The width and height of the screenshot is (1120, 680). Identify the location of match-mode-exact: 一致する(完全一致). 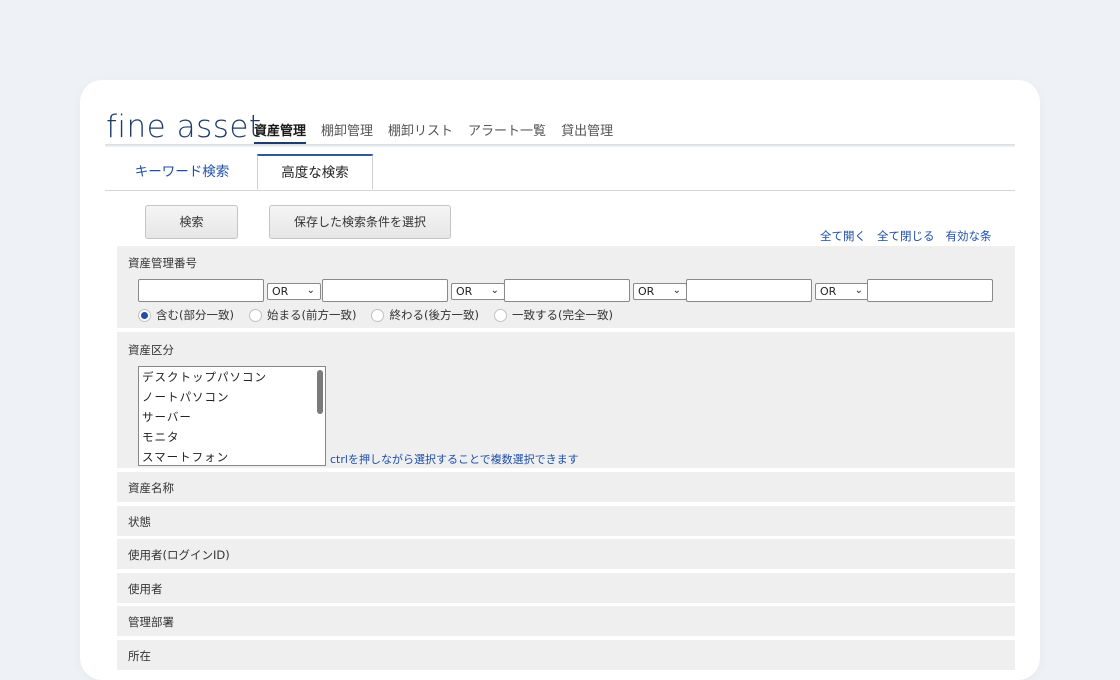
(553, 315).